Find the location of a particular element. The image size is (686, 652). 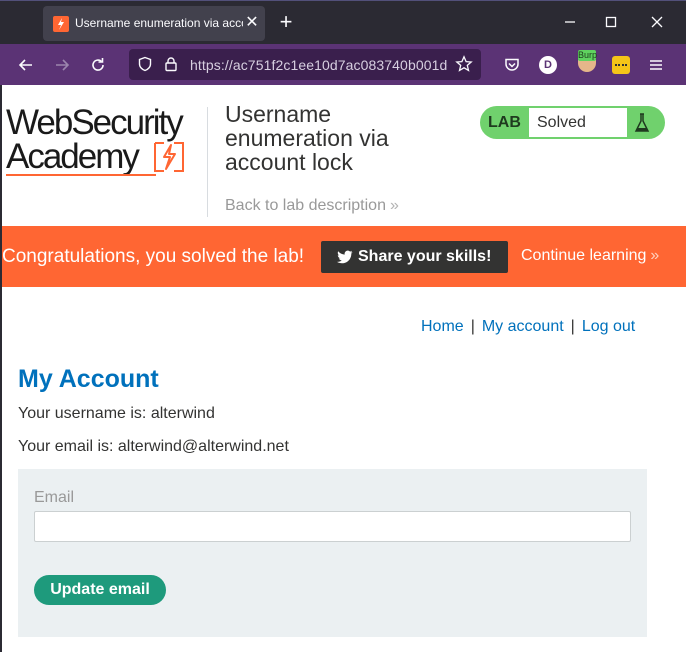

email-line: Your email is: alterwind@alterwind.net is located at coordinates (153, 446).